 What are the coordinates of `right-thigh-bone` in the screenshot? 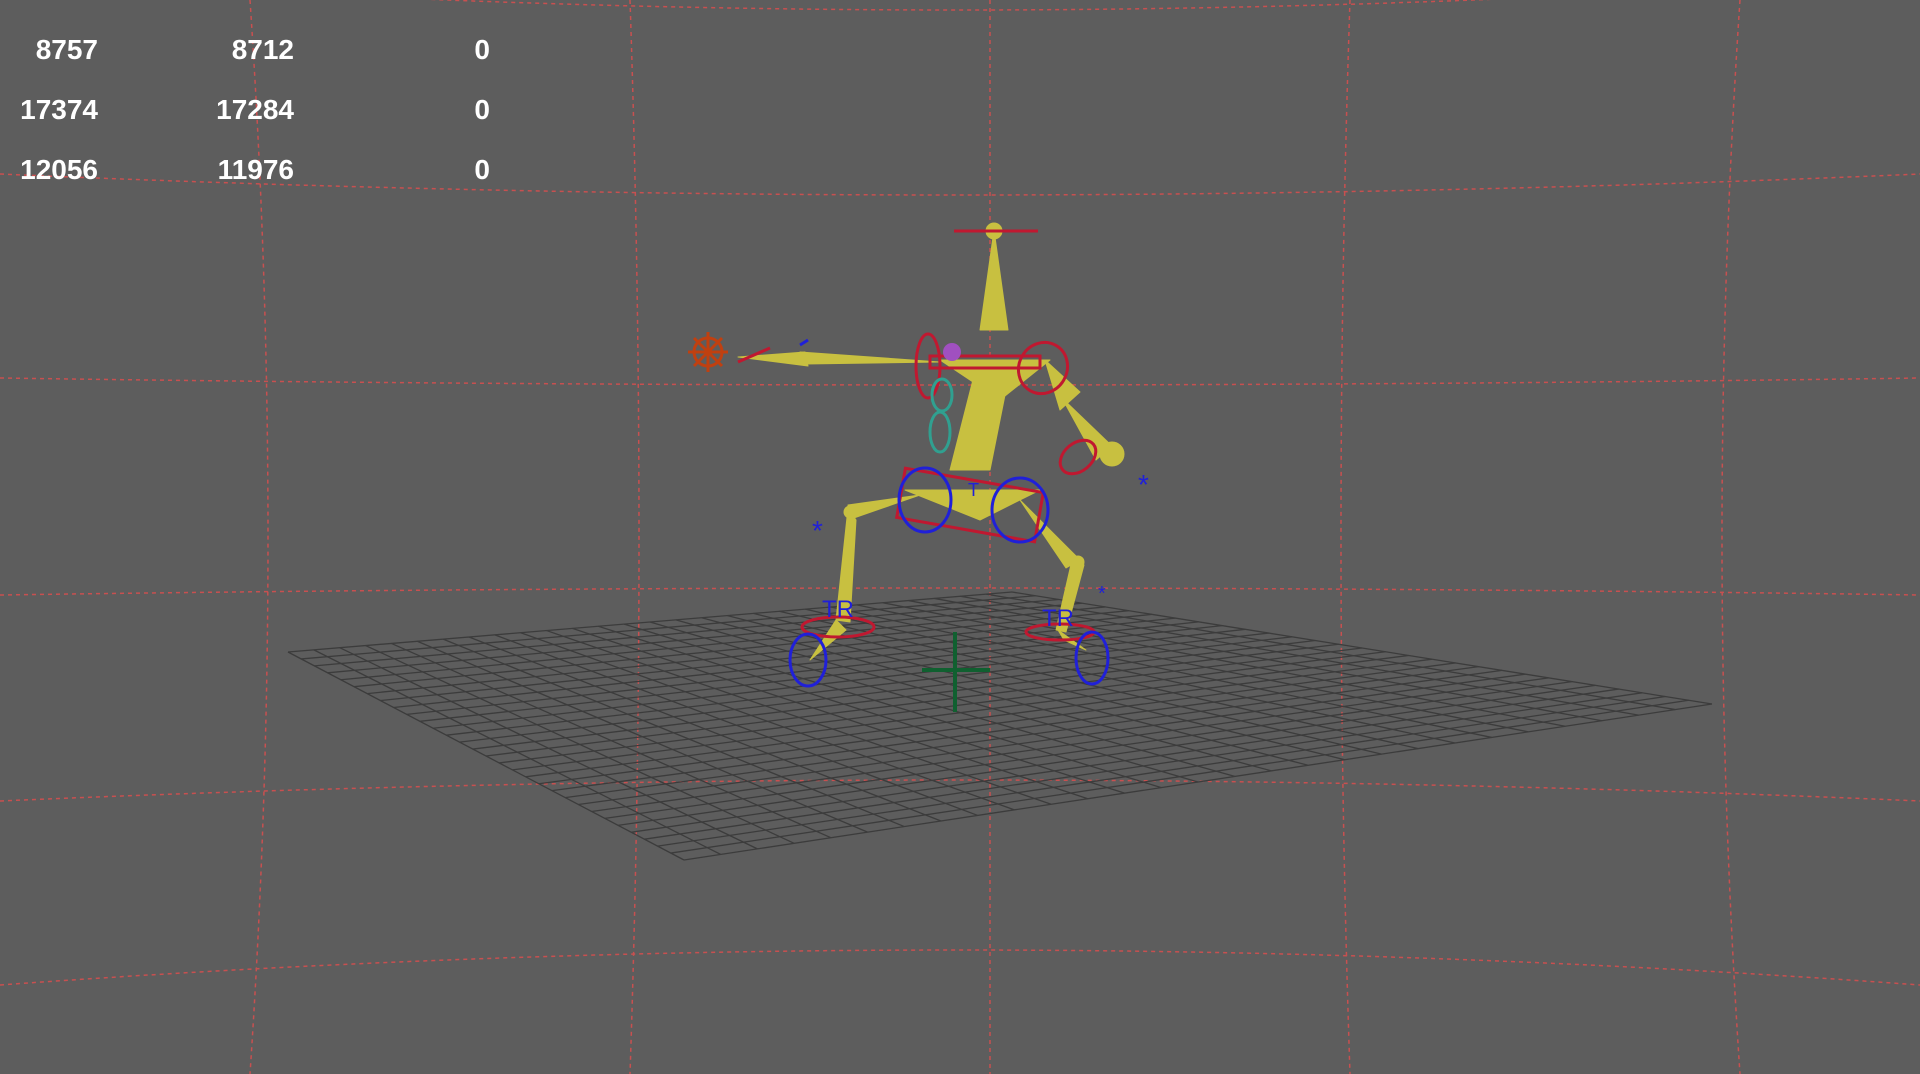 It's located at (1050, 534).